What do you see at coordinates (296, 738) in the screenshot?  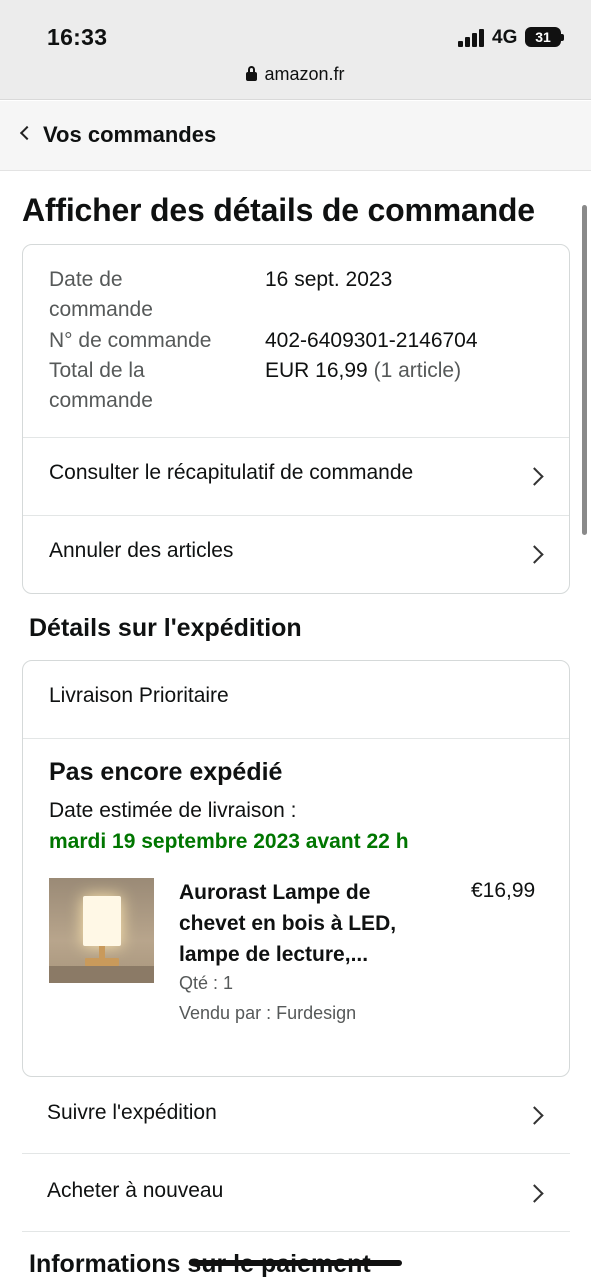 I see `divider` at bounding box center [296, 738].